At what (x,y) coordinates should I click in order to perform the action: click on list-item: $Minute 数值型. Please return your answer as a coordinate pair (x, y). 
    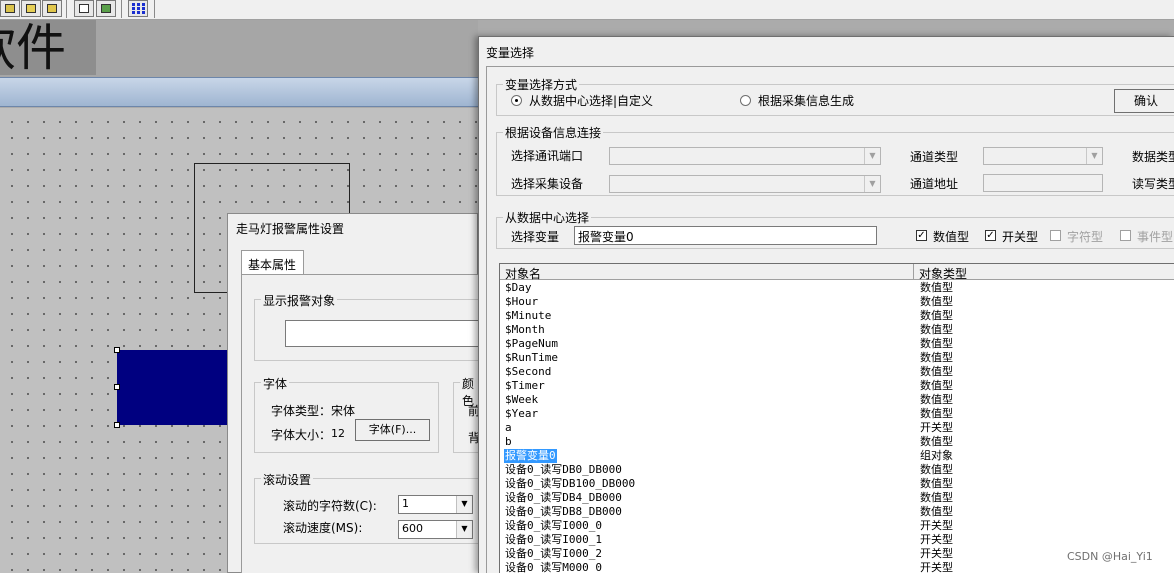
    Looking at the image, I should click on (837, 316).